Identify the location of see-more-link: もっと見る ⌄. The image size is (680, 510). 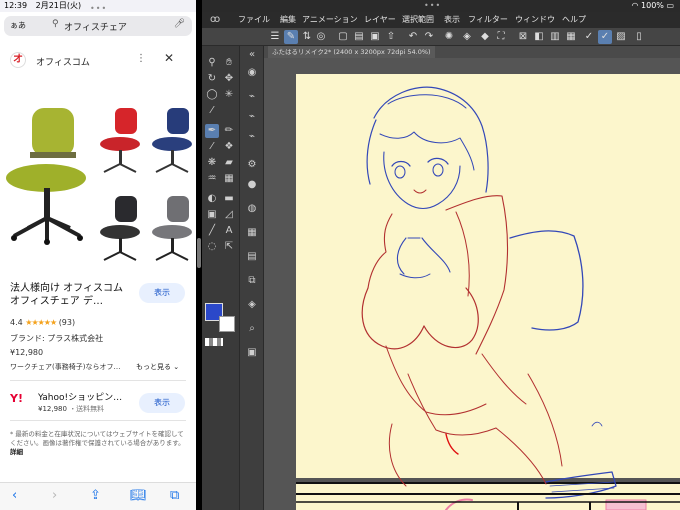
(157, 367).